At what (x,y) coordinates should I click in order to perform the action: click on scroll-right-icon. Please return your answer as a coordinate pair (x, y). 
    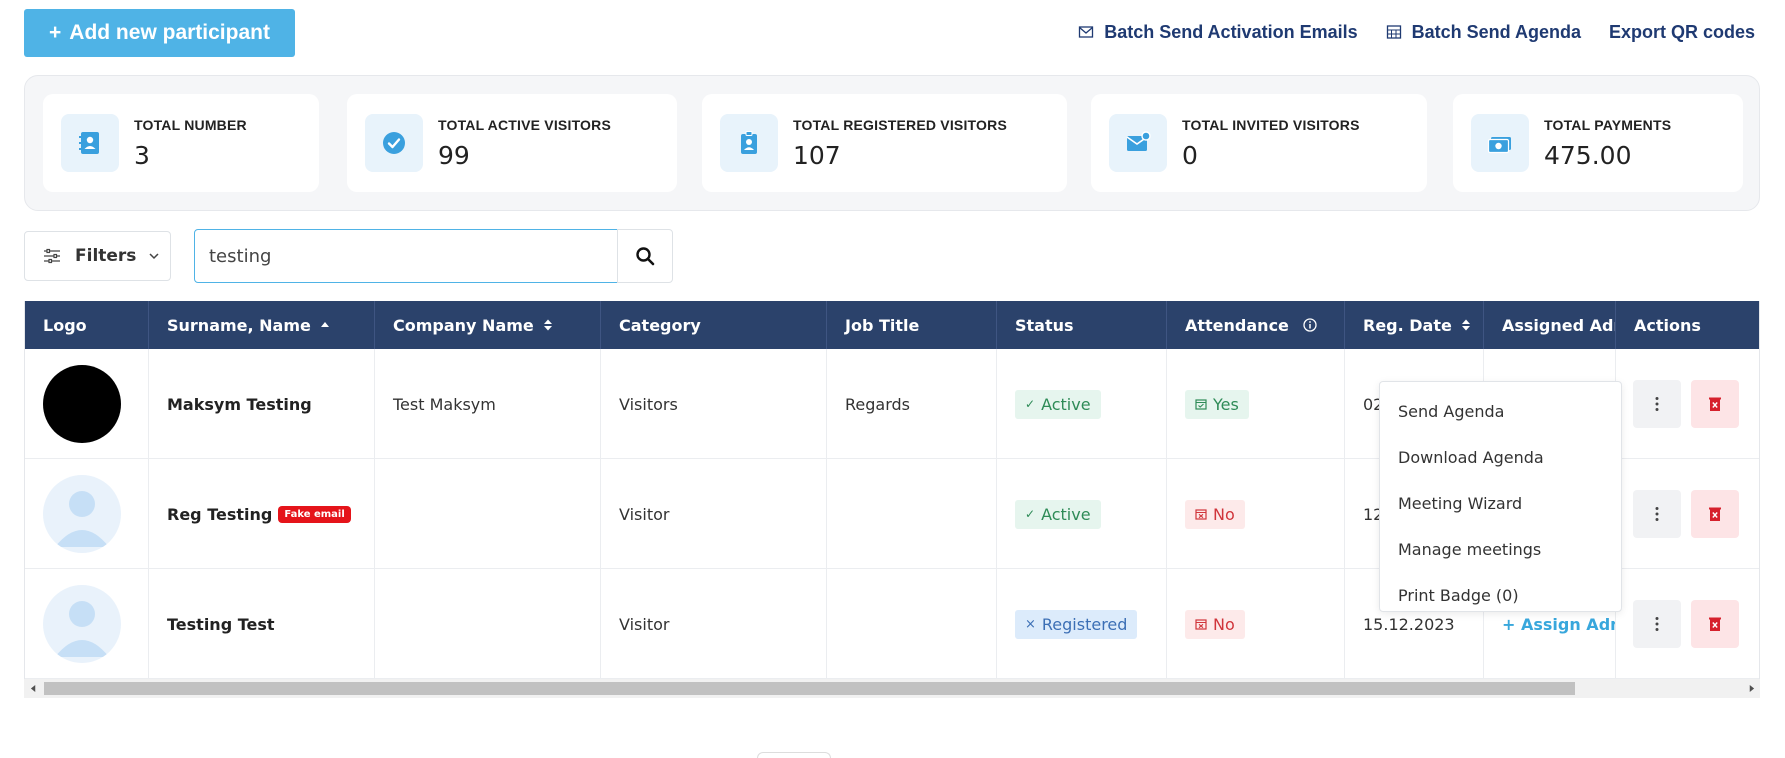
    Looking at the image, I should click on (1751, 688).